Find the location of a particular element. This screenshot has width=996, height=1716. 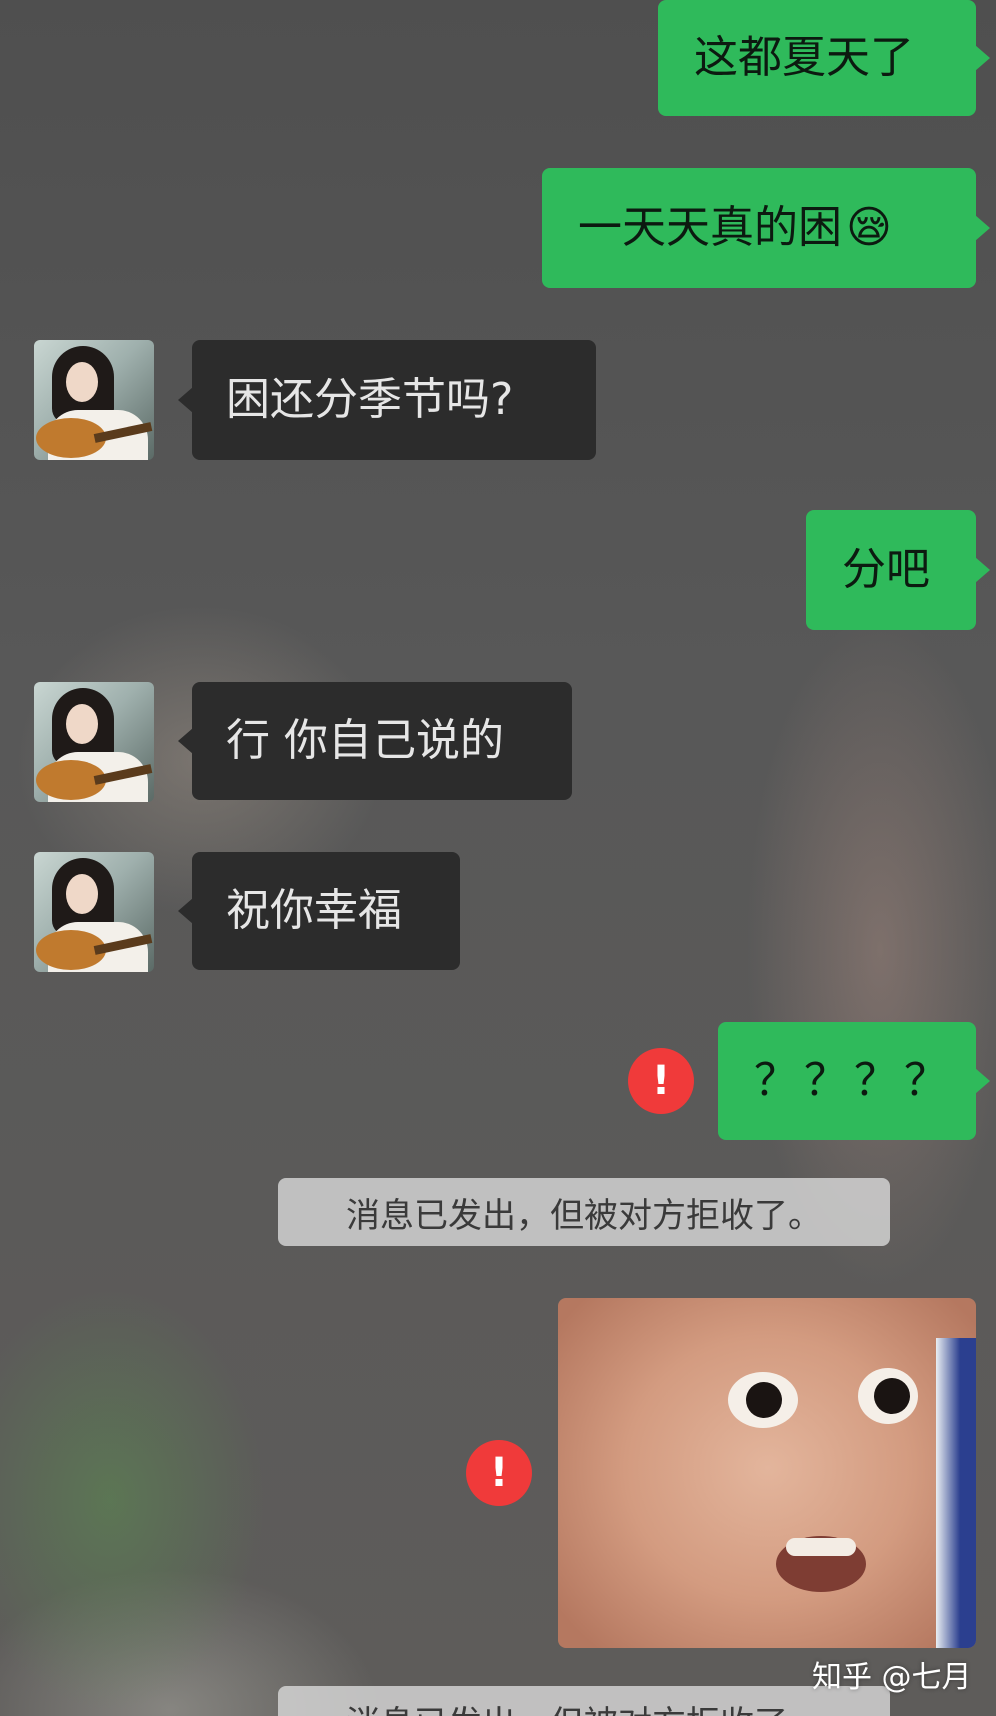

message-text: 祝你幸福 is located at coordinates (314, 910).